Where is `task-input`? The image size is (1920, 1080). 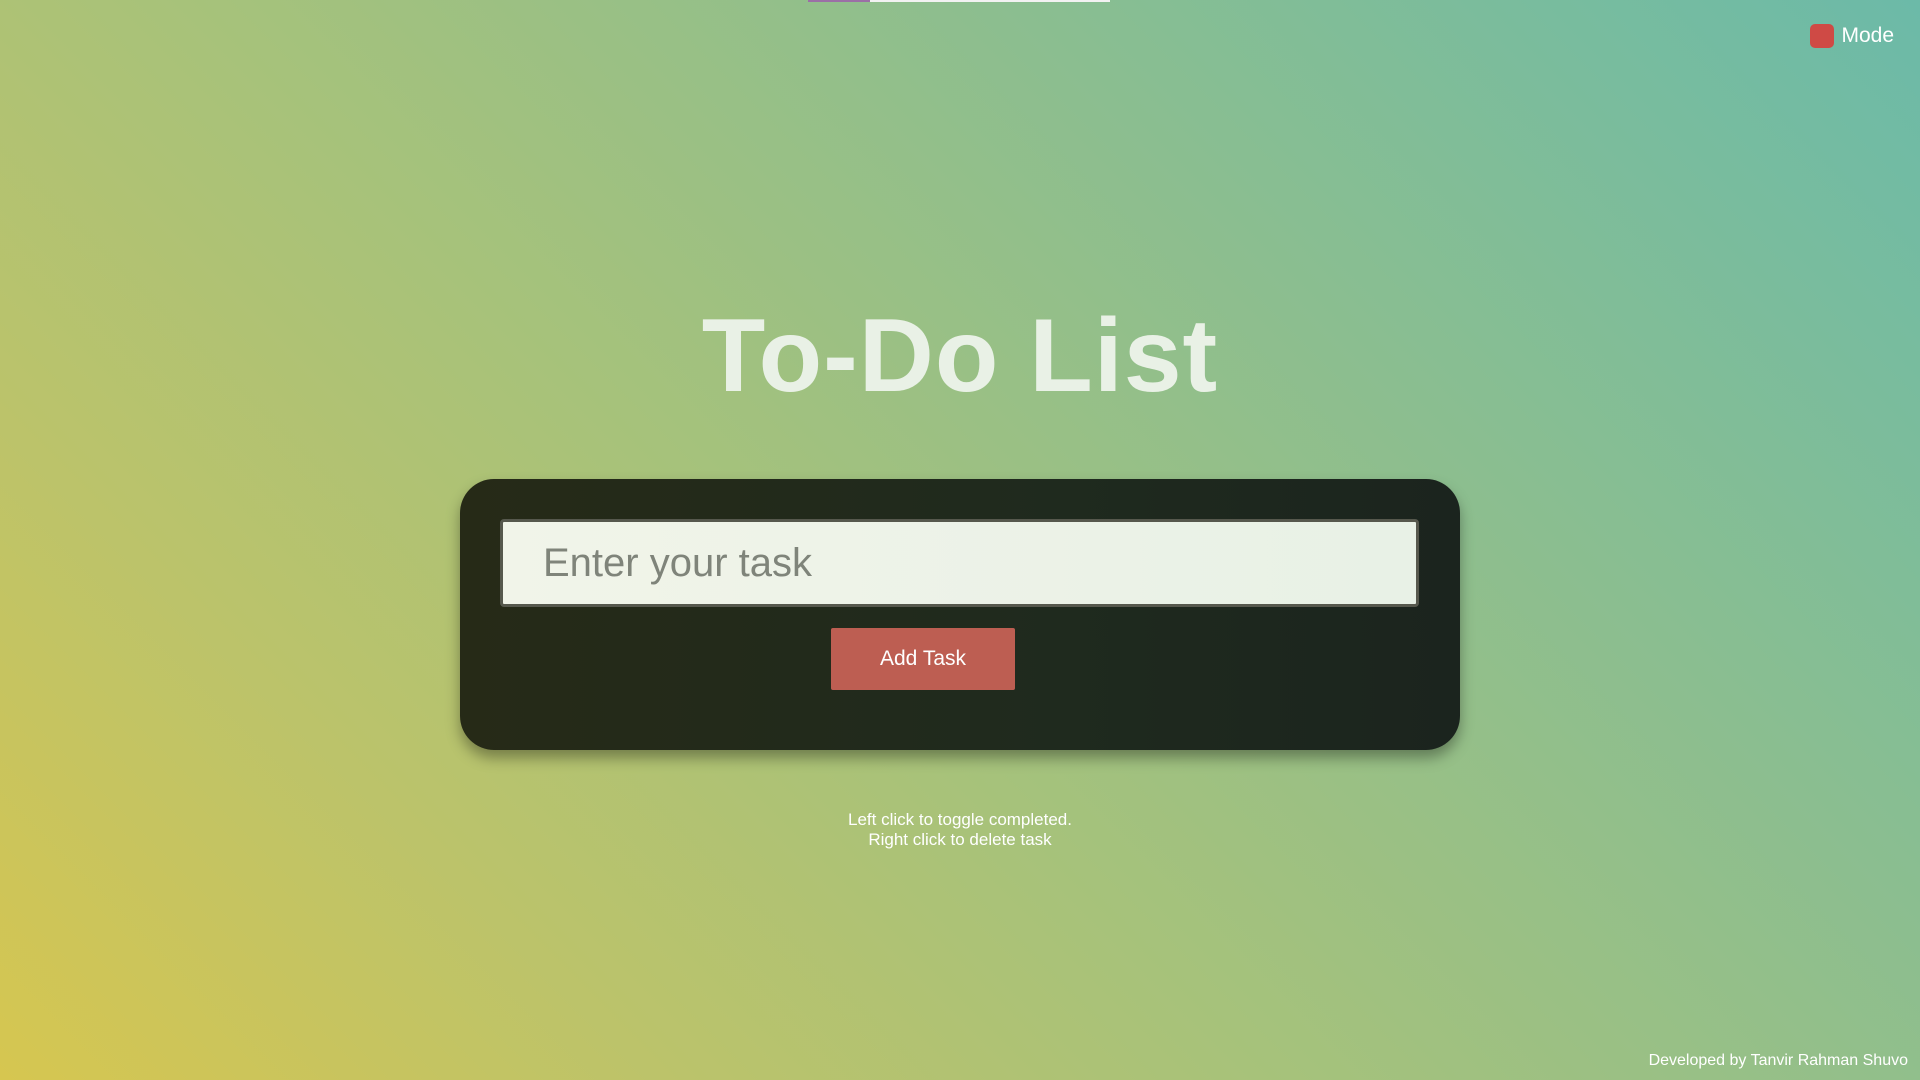 task-input is located at coordinates (959, 563).